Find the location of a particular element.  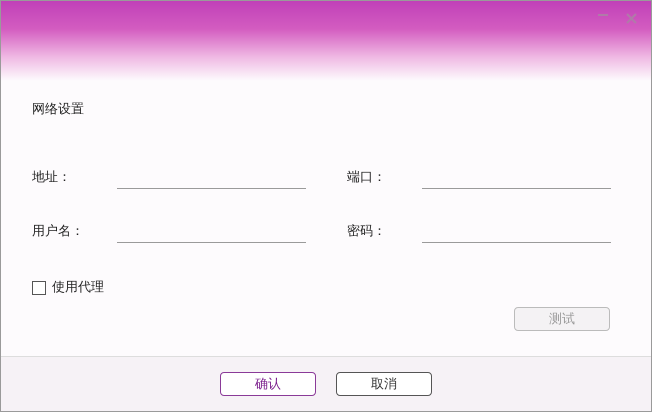

section-title: 网络设置 is located at coordinates (58, 110).